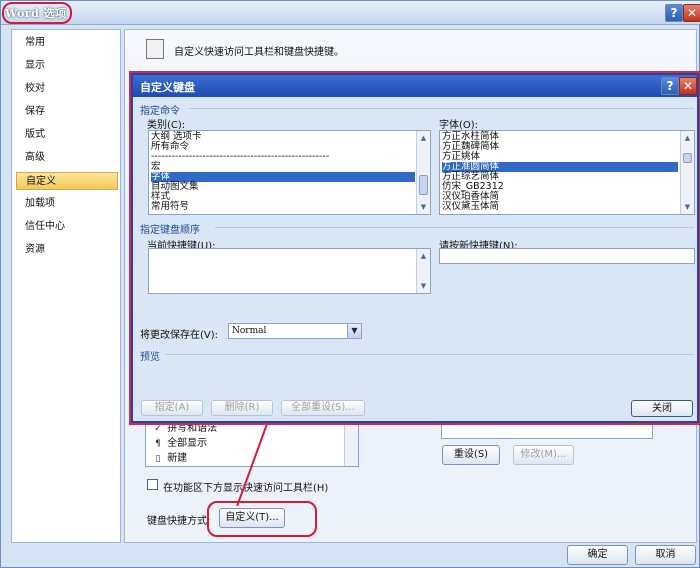 The width and height of the screenshot is (700, 568). What do you see at coordinates (471, 455) in the screenshot?
I see `reset-button: 重设(S)` at bounding box center [471, 455].